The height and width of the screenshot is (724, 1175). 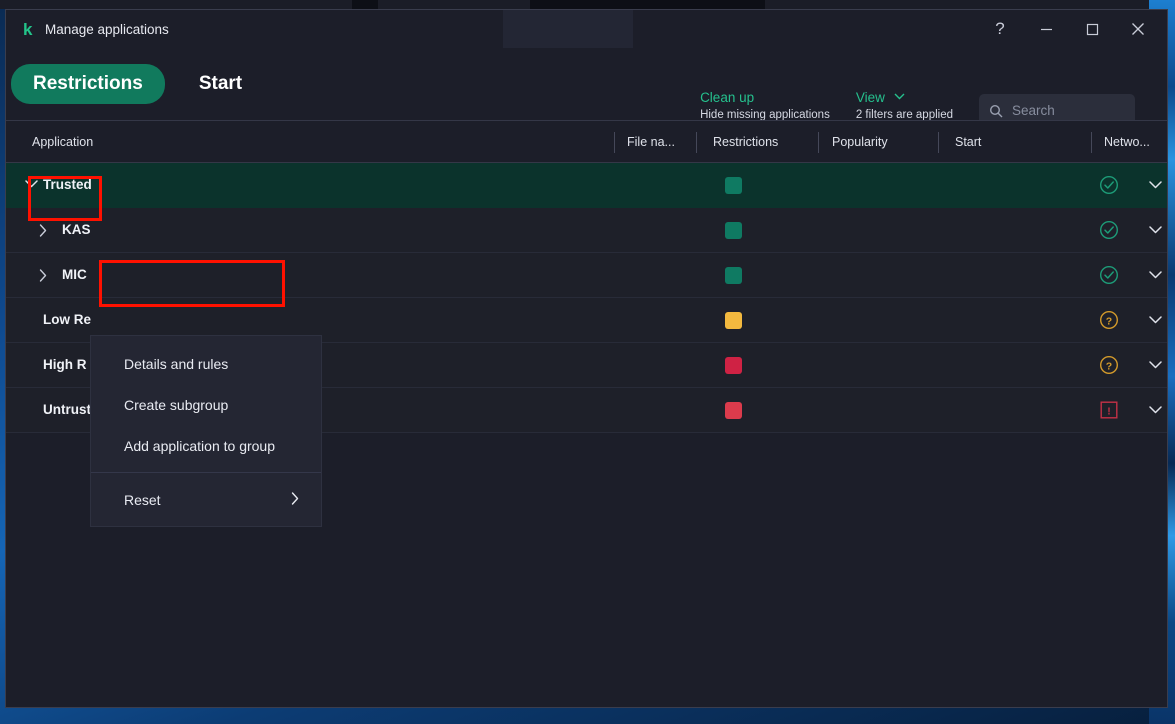 What do you see at coordinates (586, 230) in the screenshot?
I see `table-row: KAS` at bounding box center [586, 230].